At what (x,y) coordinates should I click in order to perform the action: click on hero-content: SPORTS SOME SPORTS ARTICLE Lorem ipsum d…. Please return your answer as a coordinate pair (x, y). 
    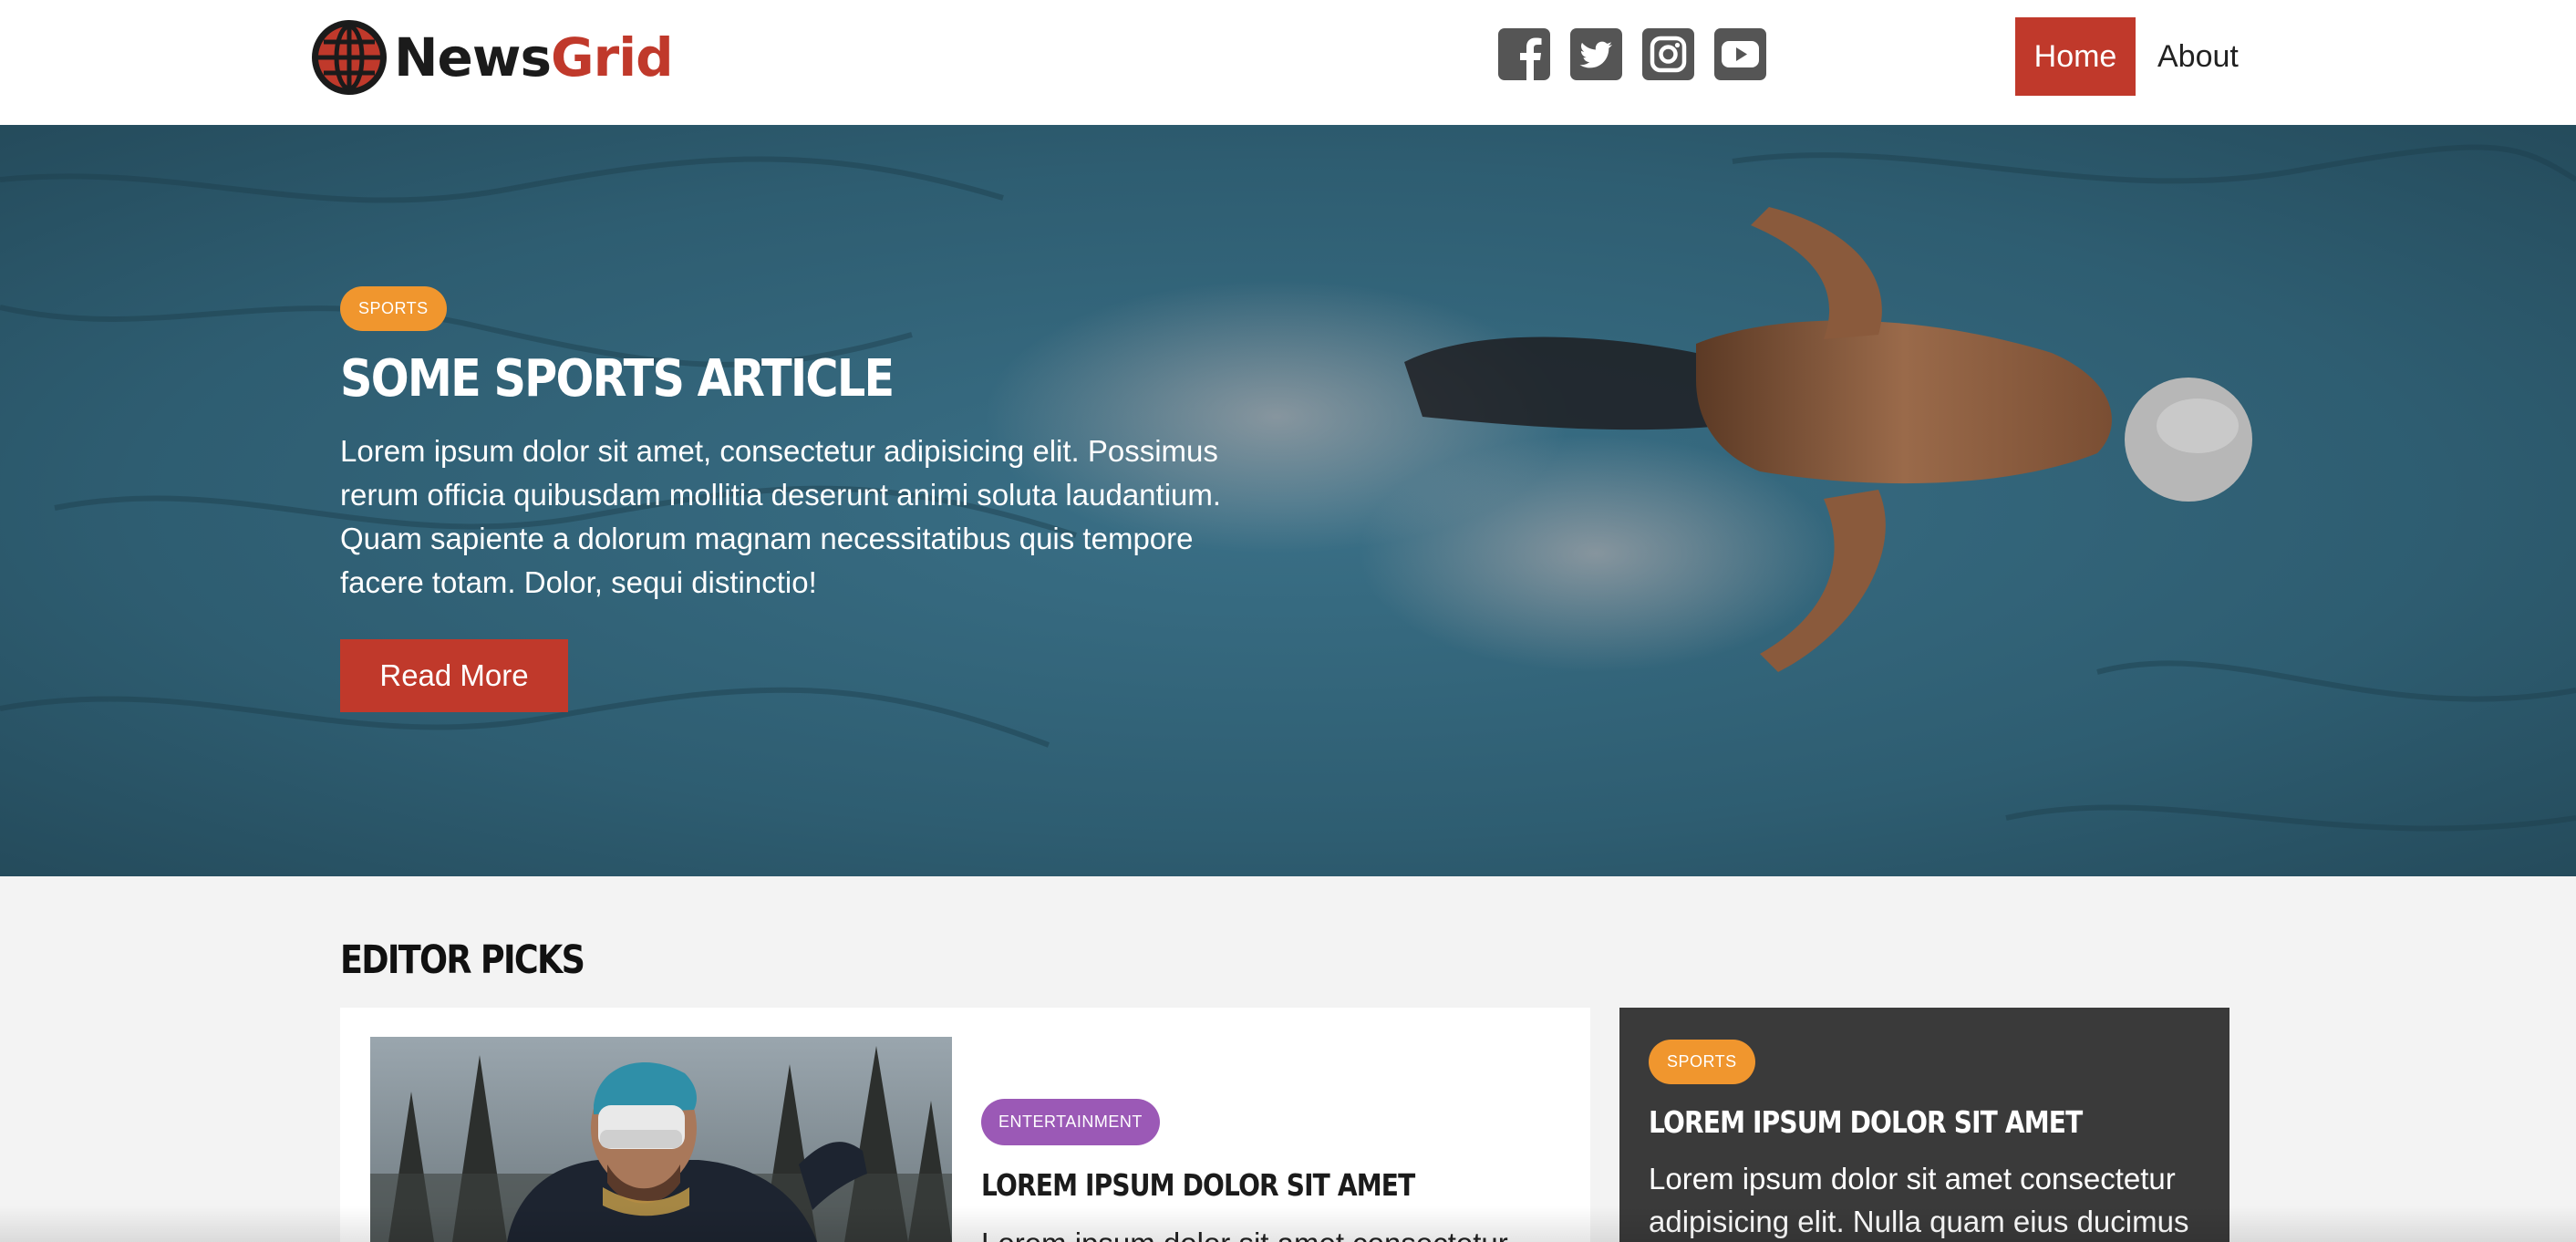
    Looking at the image, I should click on (809, 499).